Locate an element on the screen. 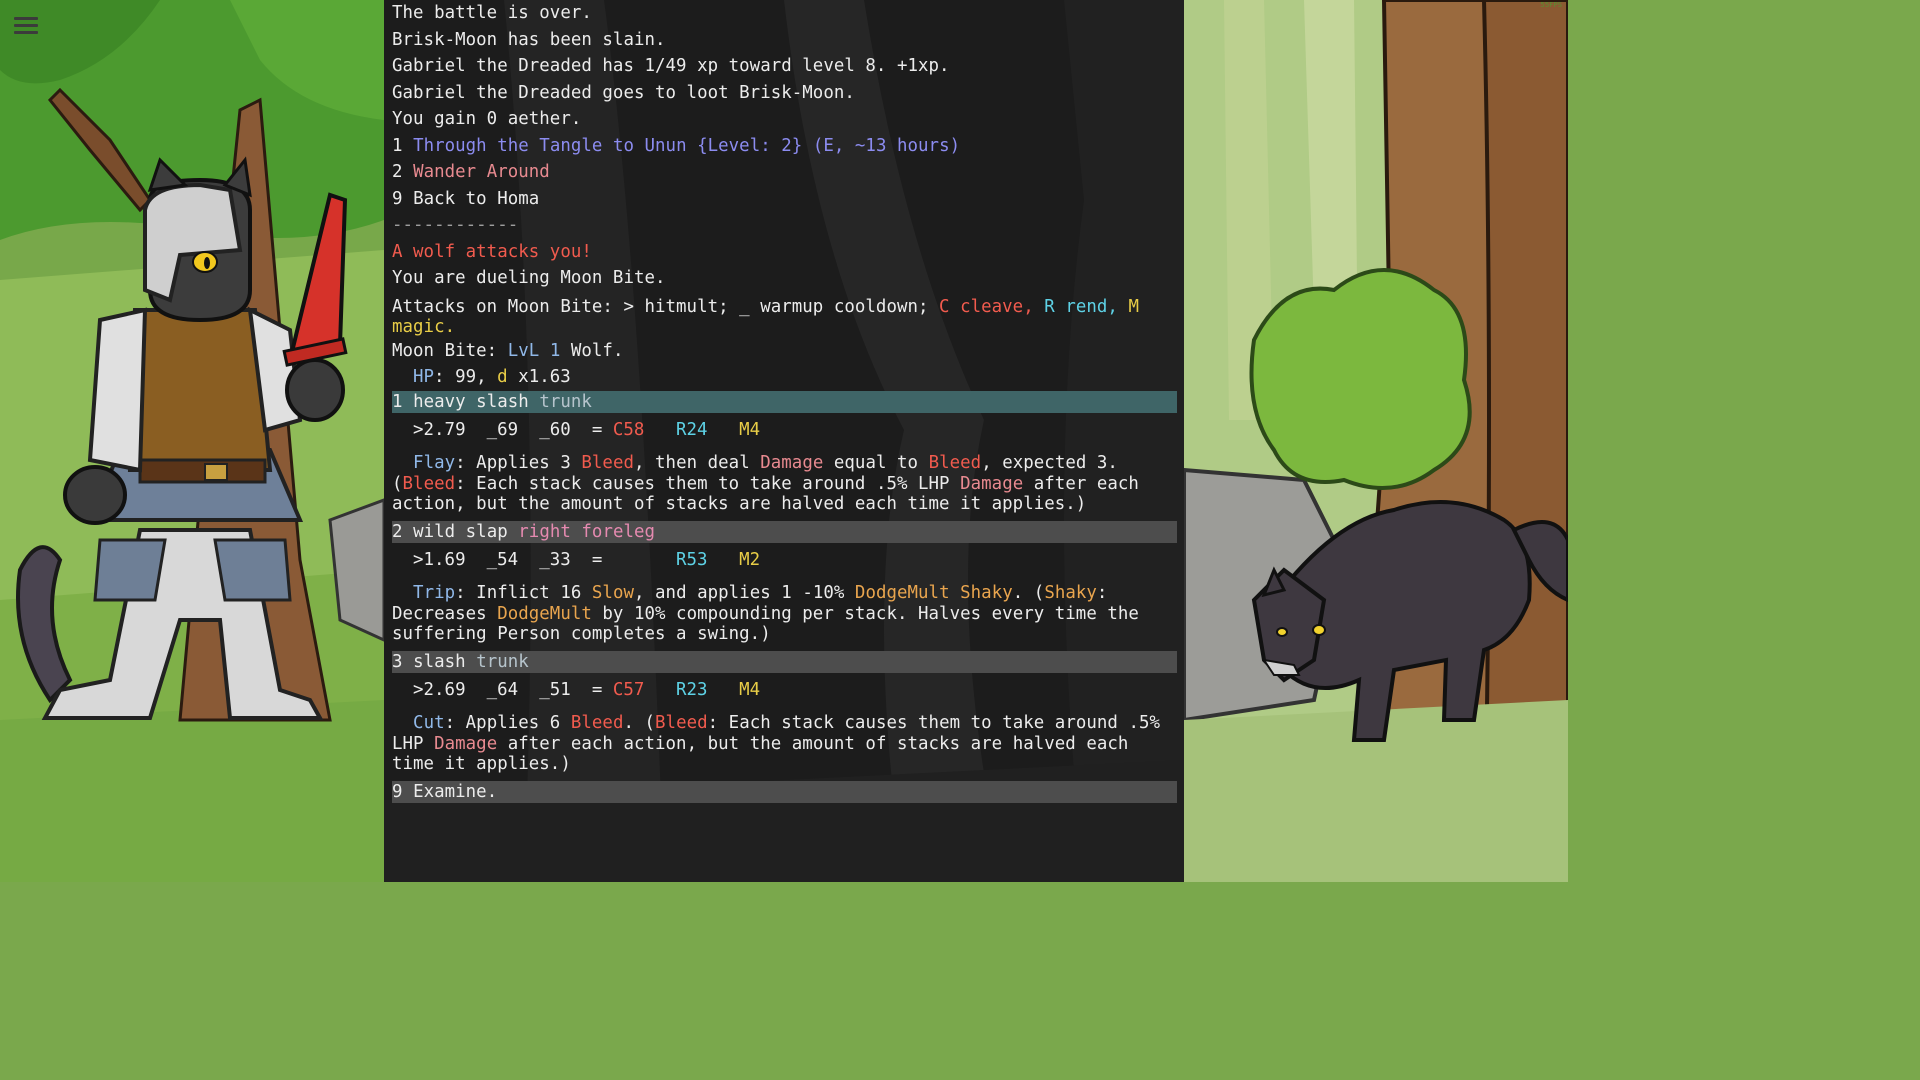 The height and width of the screenshot is (1080, 1920). stats-text: >1.69 _54 _33 = is located at coordinates (513, 559).